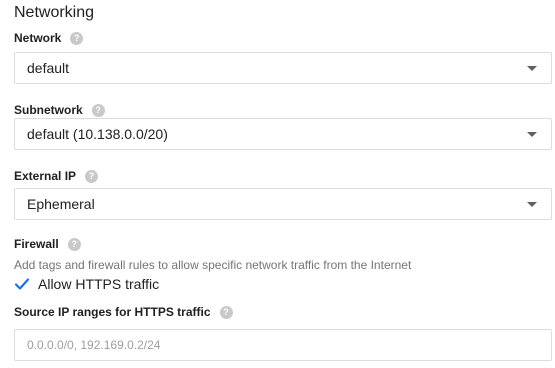 This screenshot has height=368, width=555. I want to click on network-label: Network, so click(38, 38).